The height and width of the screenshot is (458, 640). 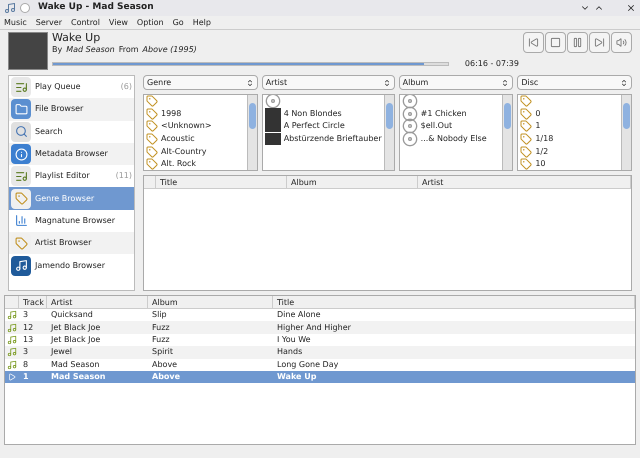 What do you see at coordinates (320, 352) in the screenshot?
I see `playlist-row: 3 Jewel Spirit Hands` at bounding box center [320, 352].